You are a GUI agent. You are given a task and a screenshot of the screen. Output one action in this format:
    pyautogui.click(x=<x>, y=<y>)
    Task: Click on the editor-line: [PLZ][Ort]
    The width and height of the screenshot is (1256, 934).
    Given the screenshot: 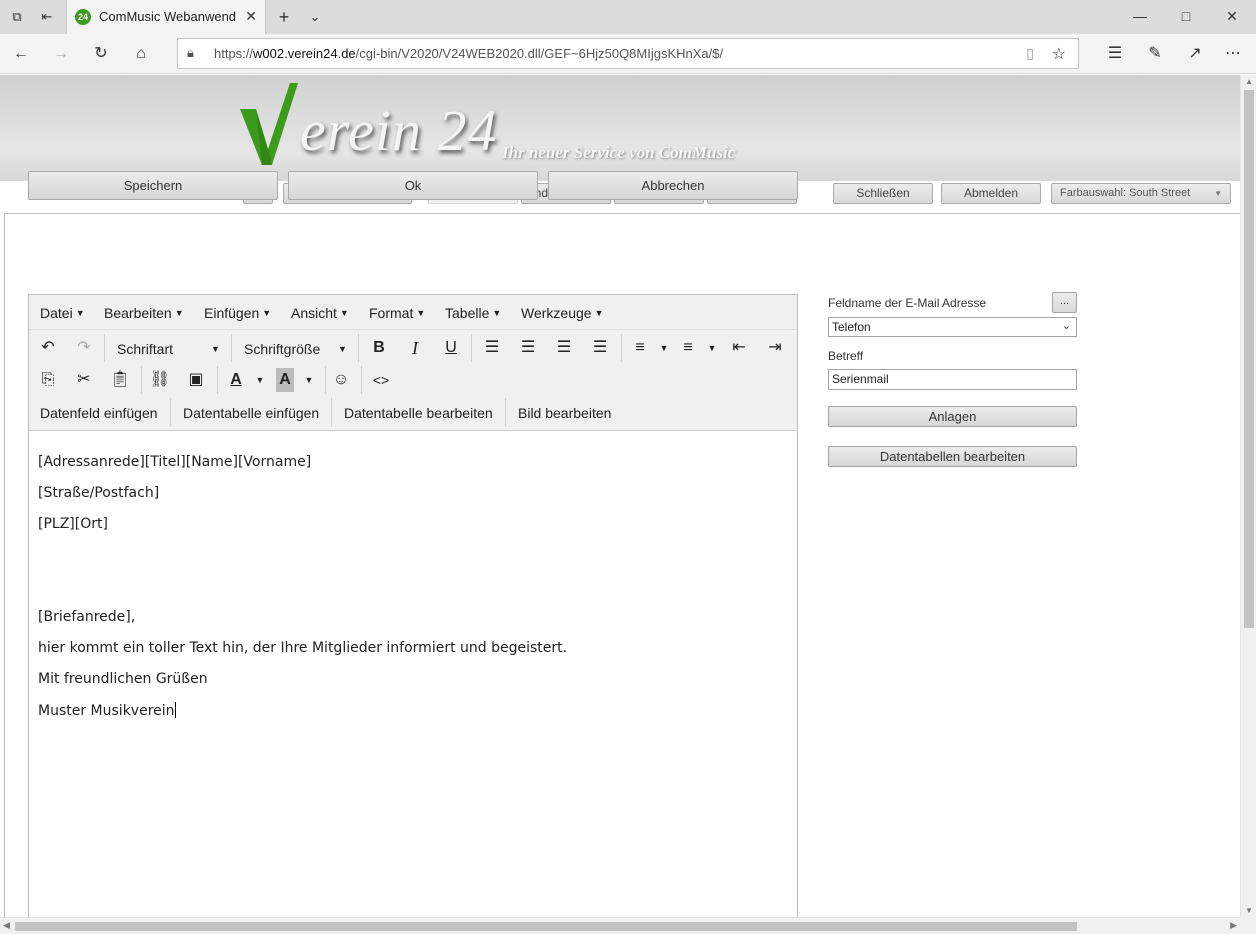 What is the action you would take?
    pyautogui.click(x=73, y=524)
    